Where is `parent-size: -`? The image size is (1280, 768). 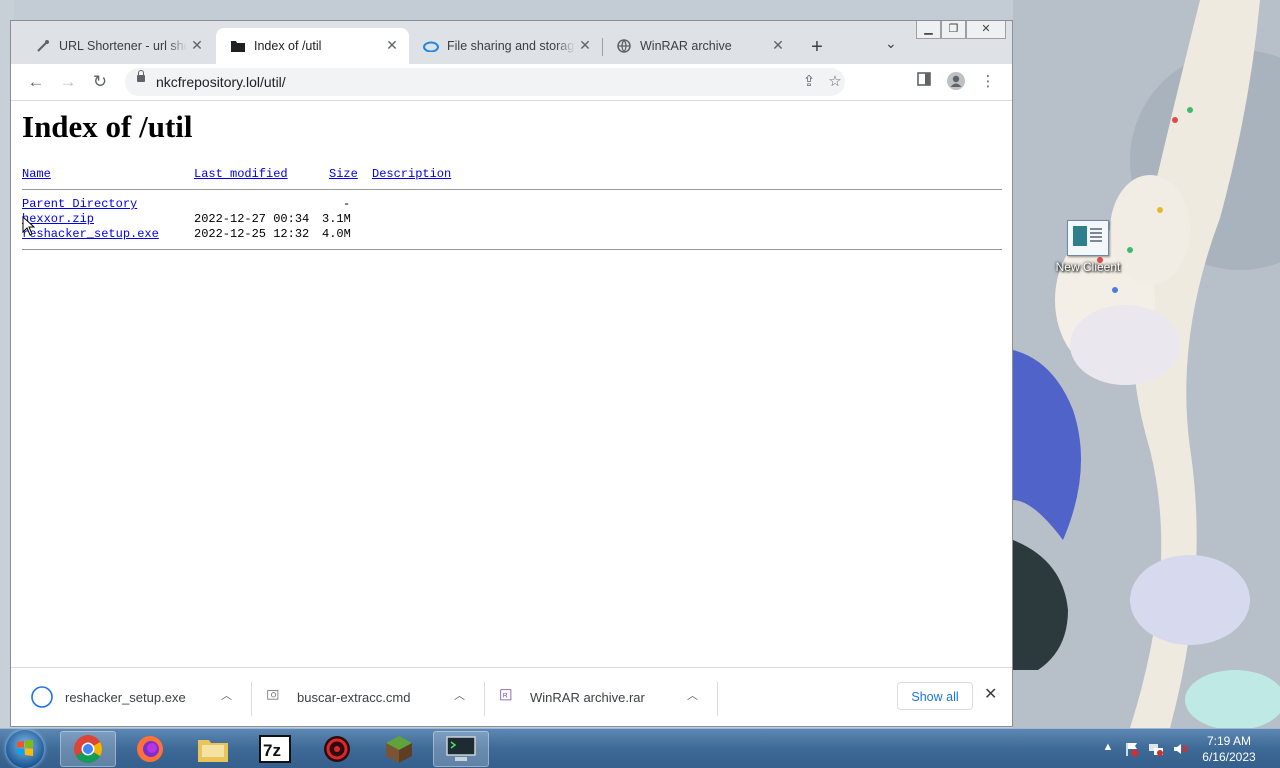
parent-size: - is located at coordinates (347, 204).